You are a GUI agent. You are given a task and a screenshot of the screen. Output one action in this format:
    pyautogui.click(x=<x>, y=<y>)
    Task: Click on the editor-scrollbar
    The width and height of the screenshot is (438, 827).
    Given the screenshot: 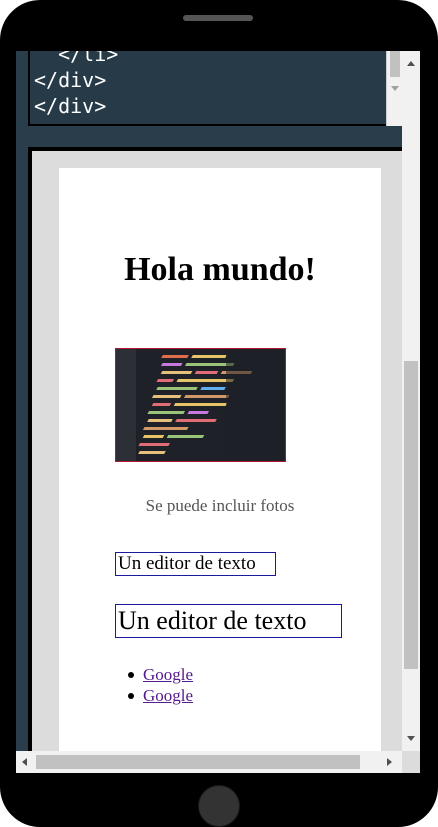 What is the action you would take?
    pyautogui.click(x=394, y=88)
    